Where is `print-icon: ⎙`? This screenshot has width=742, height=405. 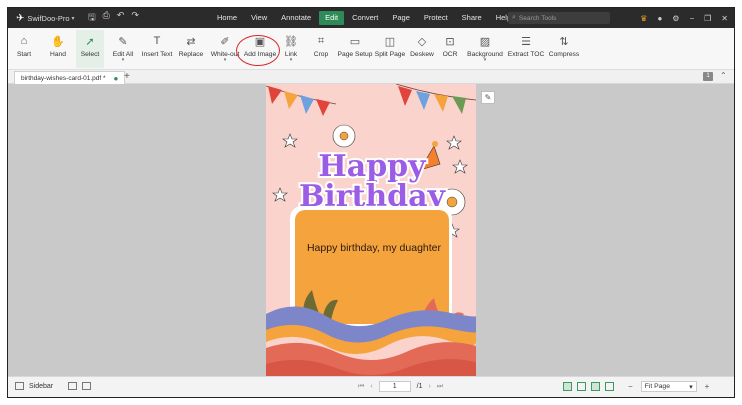
print-icon: ⎙ is located at coordinates (106, 18).